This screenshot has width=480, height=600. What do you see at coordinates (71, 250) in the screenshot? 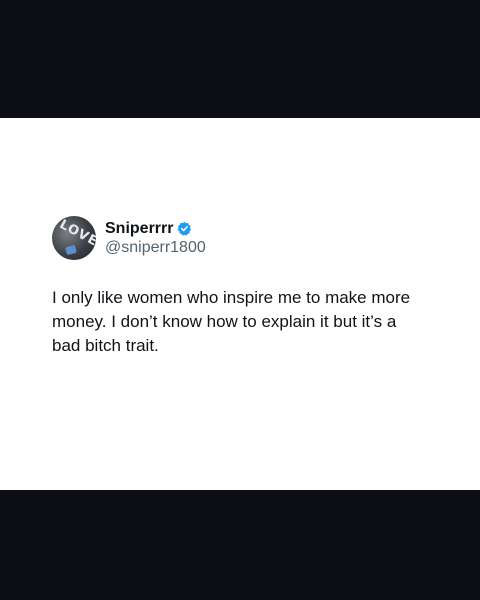
I see `avatar-accent` at bounding box center [71, 250].